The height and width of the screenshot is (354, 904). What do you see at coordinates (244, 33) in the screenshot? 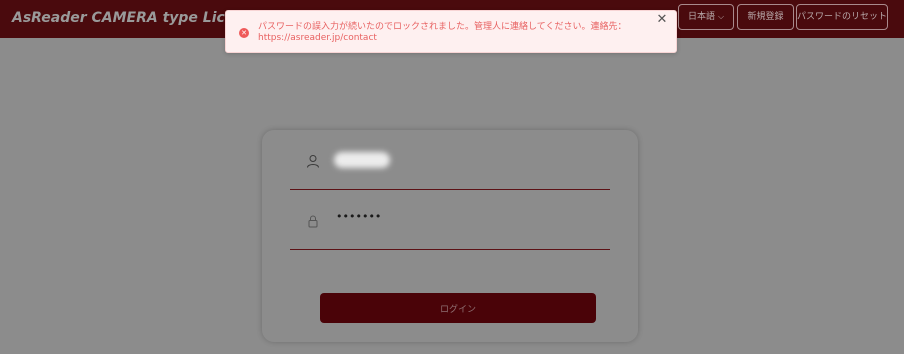
I see `error-circle-icon: ✕` at bounding box center [244, 33].